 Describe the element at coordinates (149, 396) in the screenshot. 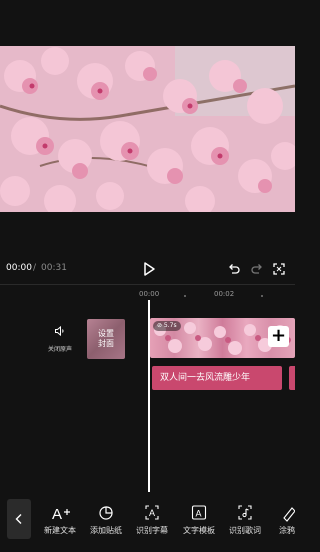

I see `playhead` at that location.